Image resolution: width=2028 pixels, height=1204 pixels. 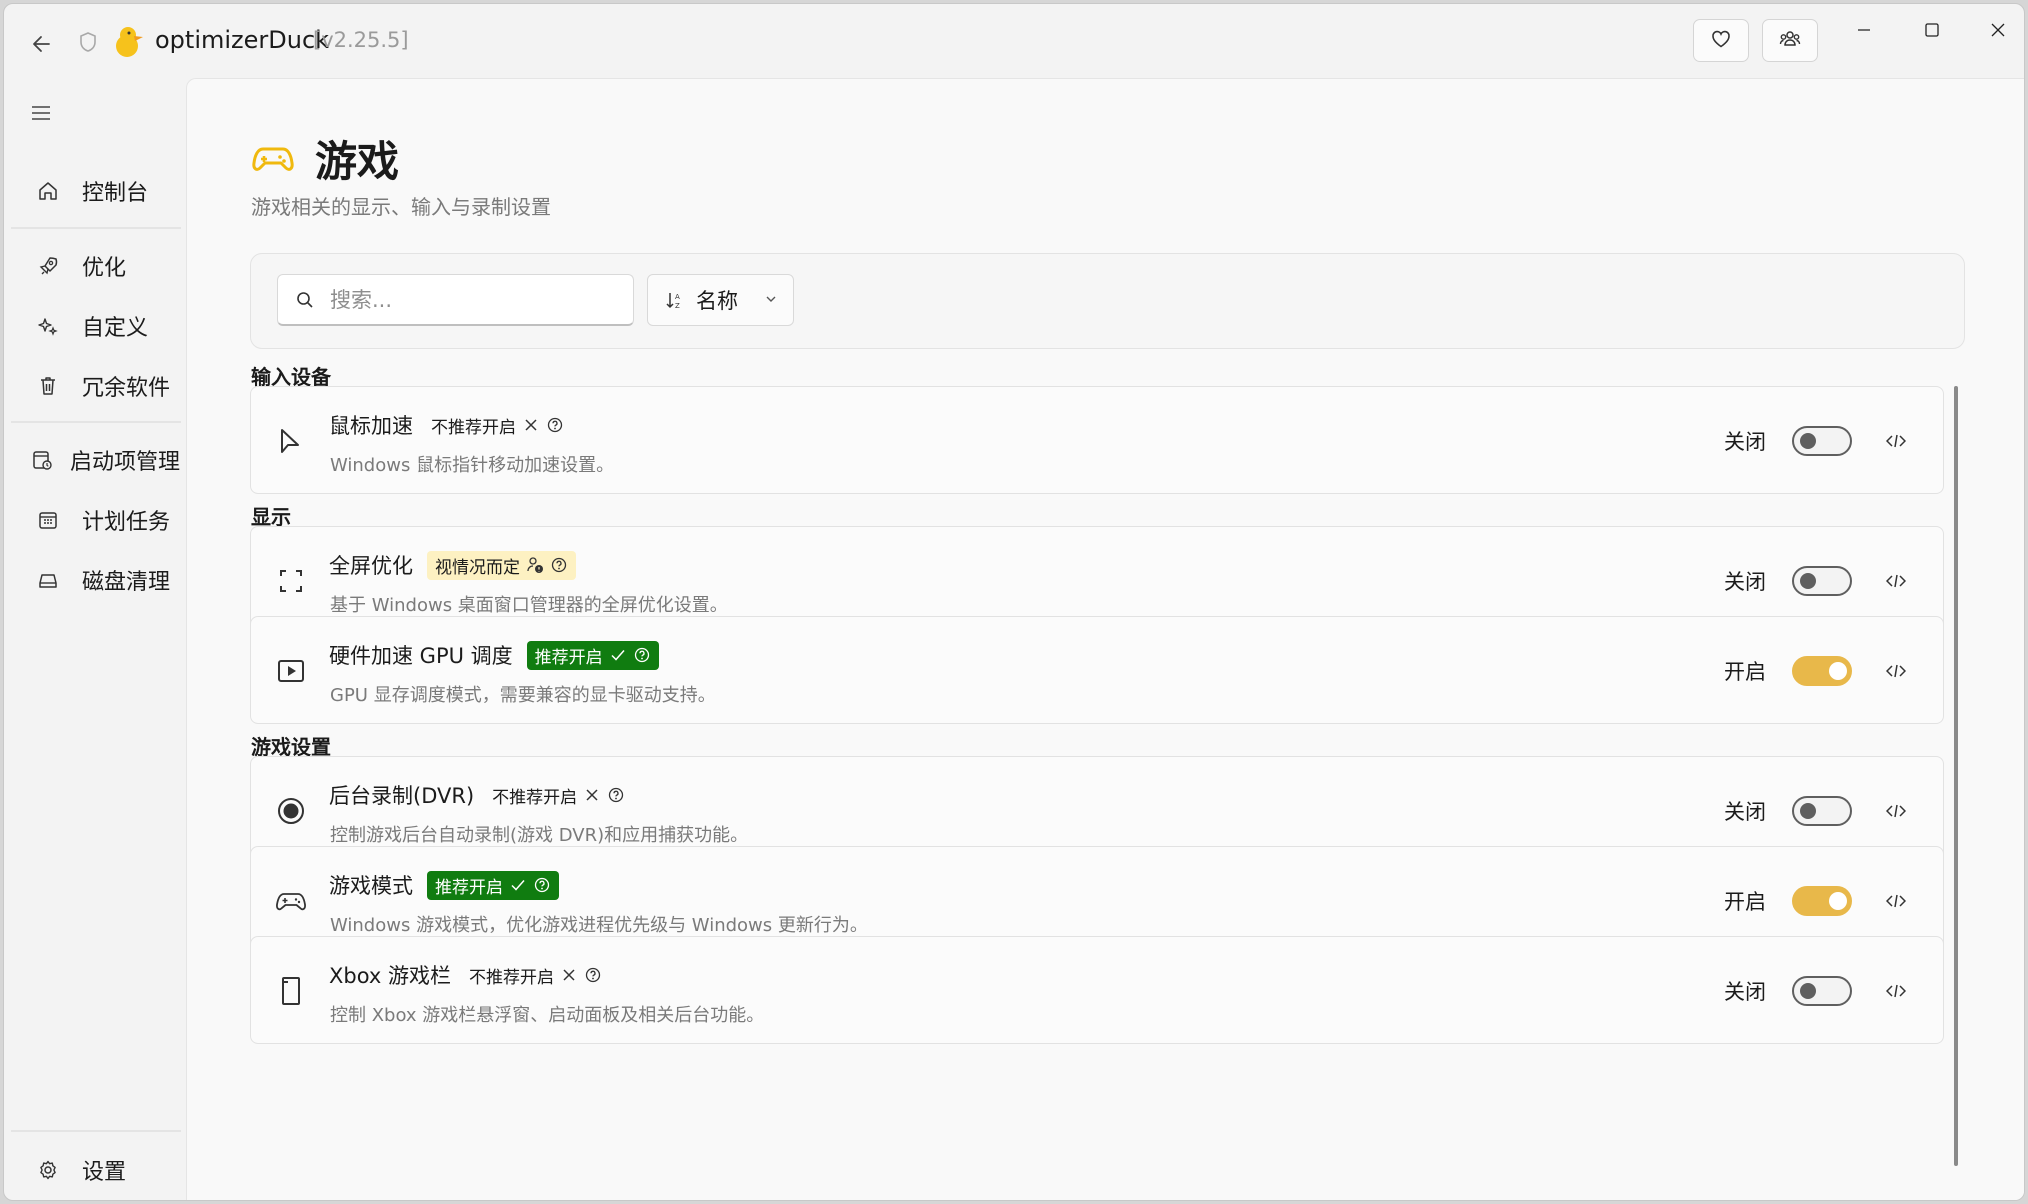 I want to click on close-button, so click(x=1998, y=30).